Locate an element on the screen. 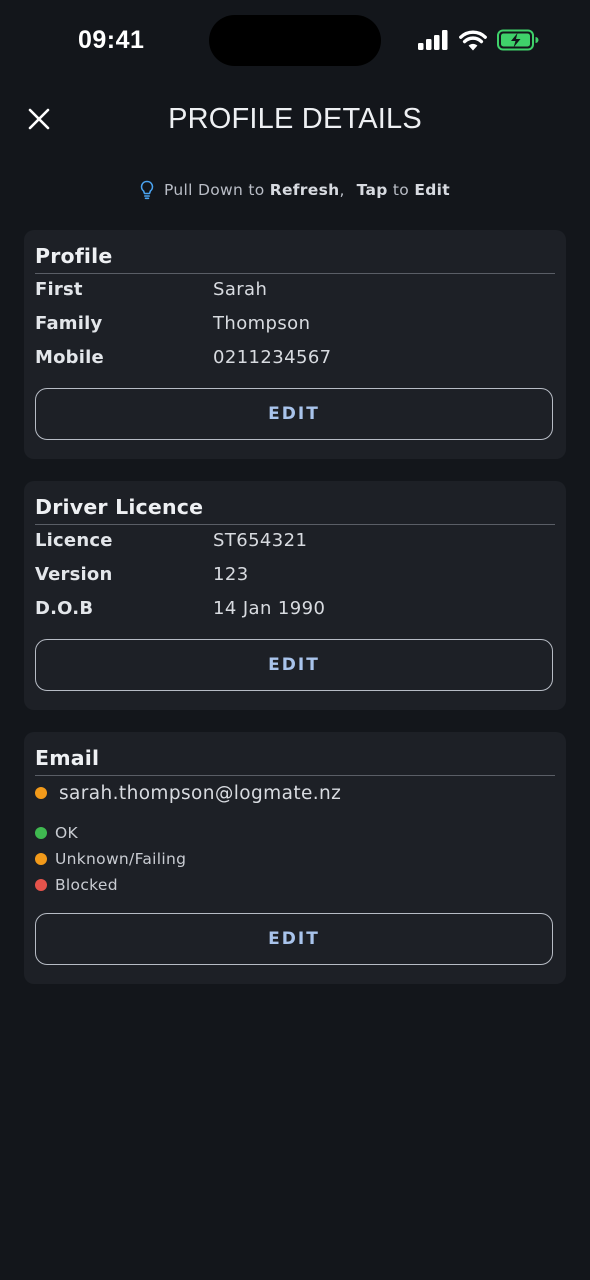  refresh-hint: Pull Down to Refresh, Tap to Edit is located at coordinates (295, 190).